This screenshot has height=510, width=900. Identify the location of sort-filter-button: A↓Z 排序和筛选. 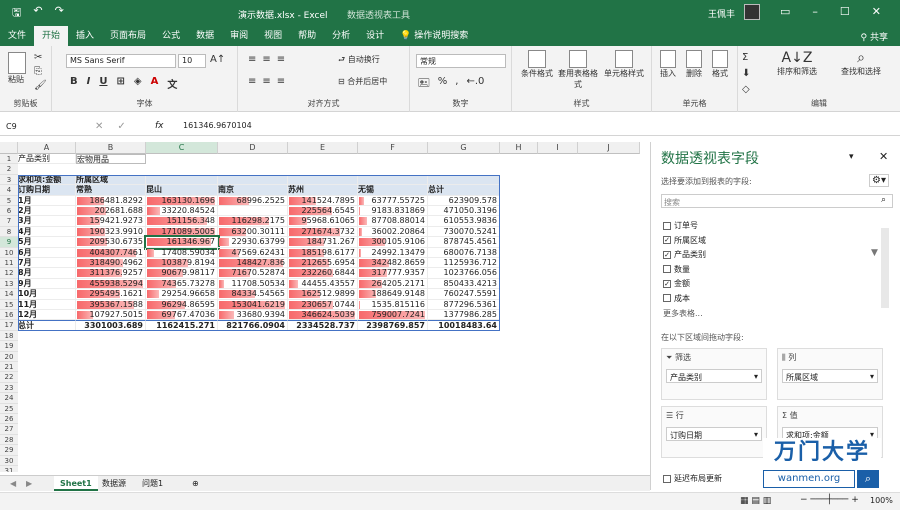
(797, 63).